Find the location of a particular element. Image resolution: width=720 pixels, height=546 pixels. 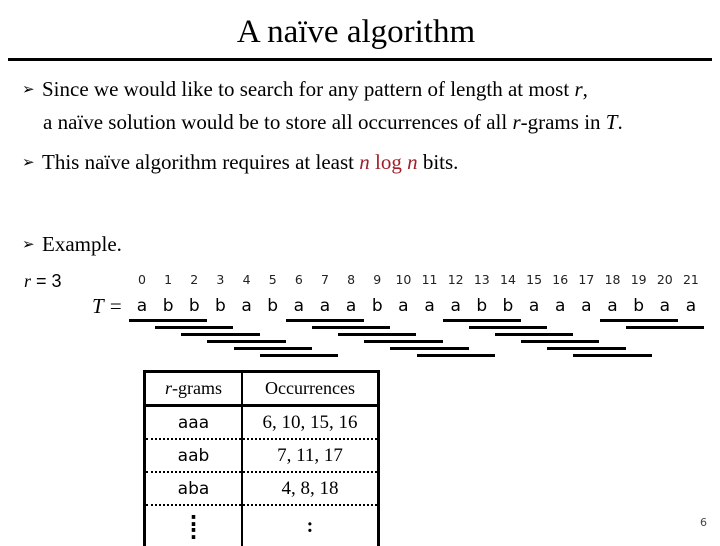

index-label: 9 is located at coordinates (377, 279).